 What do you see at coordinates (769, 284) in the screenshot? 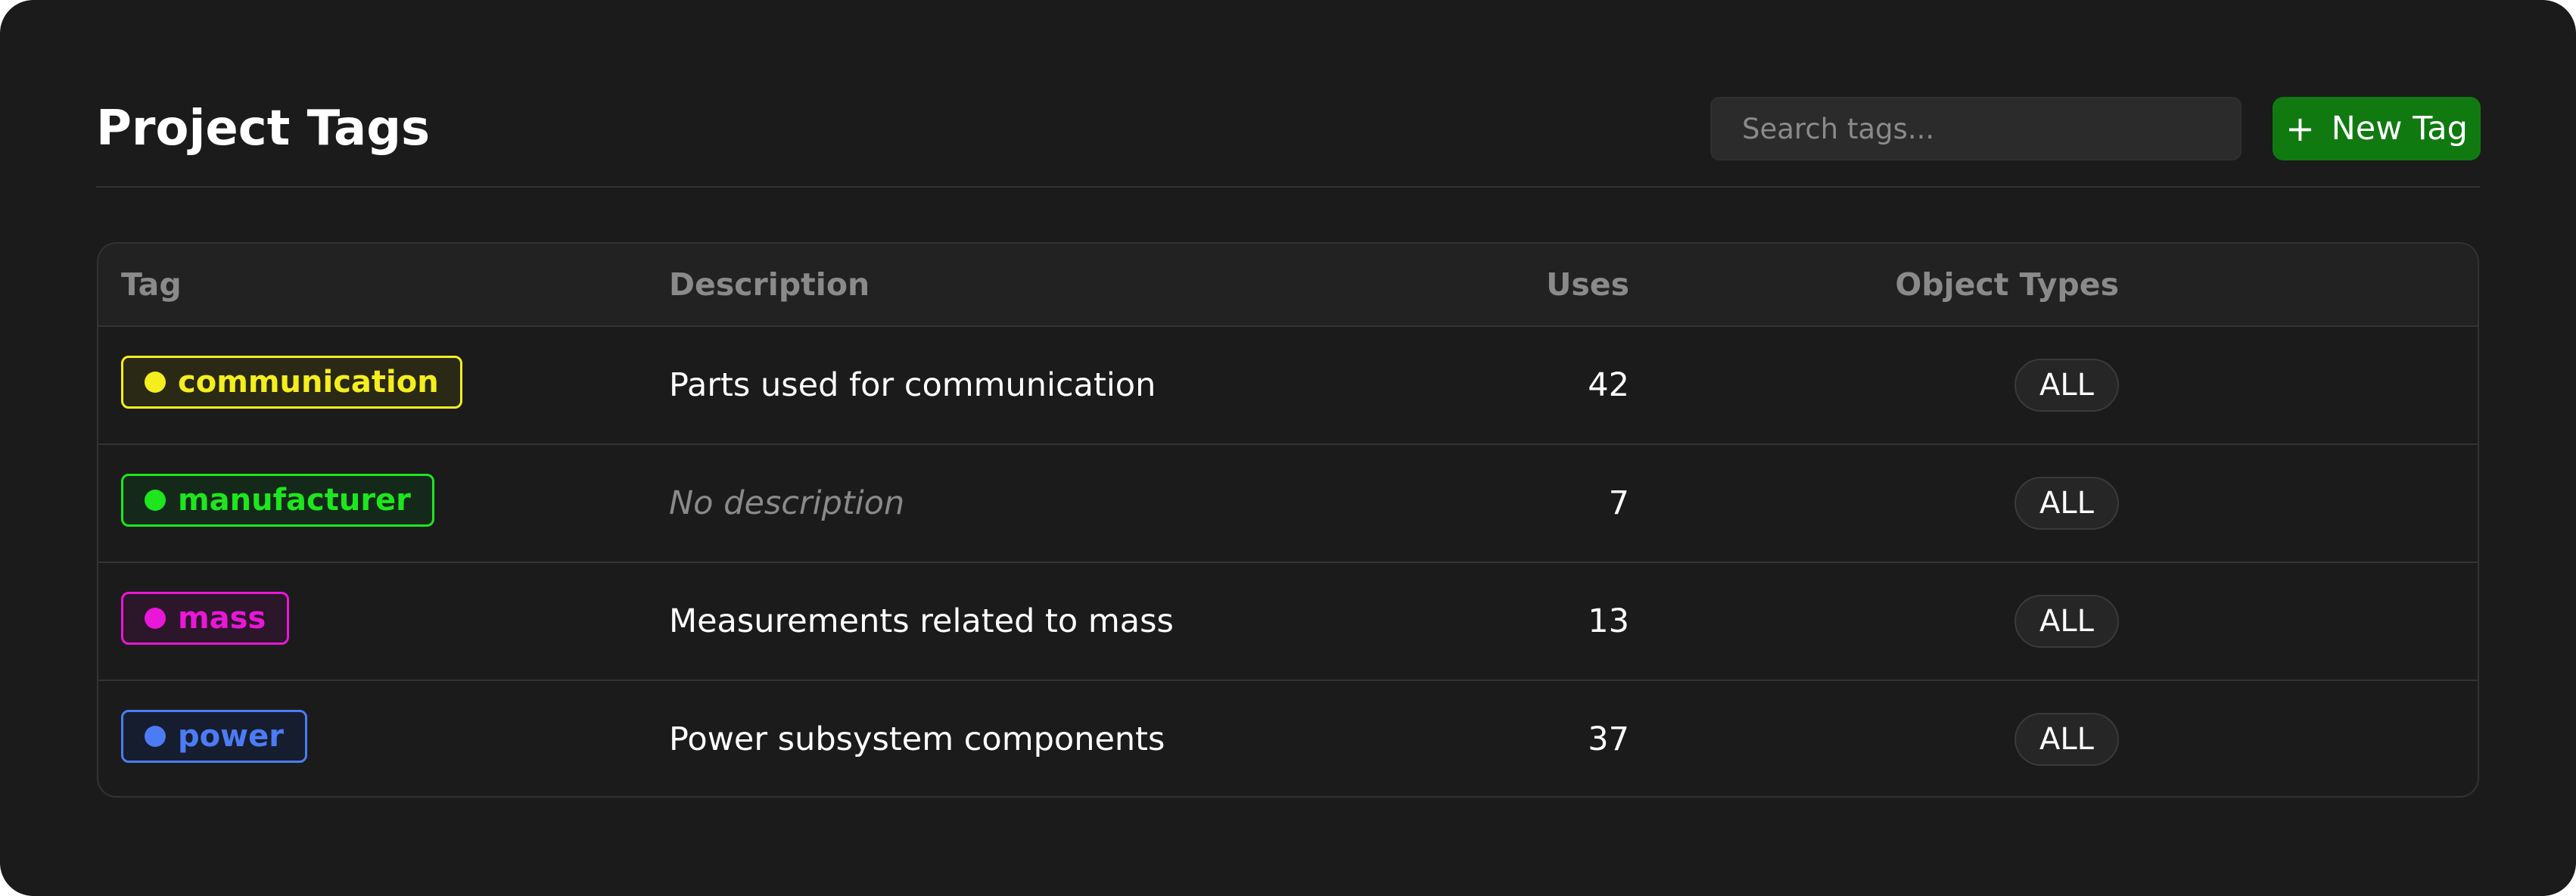
I see `column-header-description: Description` at bounding box center [769, 284].